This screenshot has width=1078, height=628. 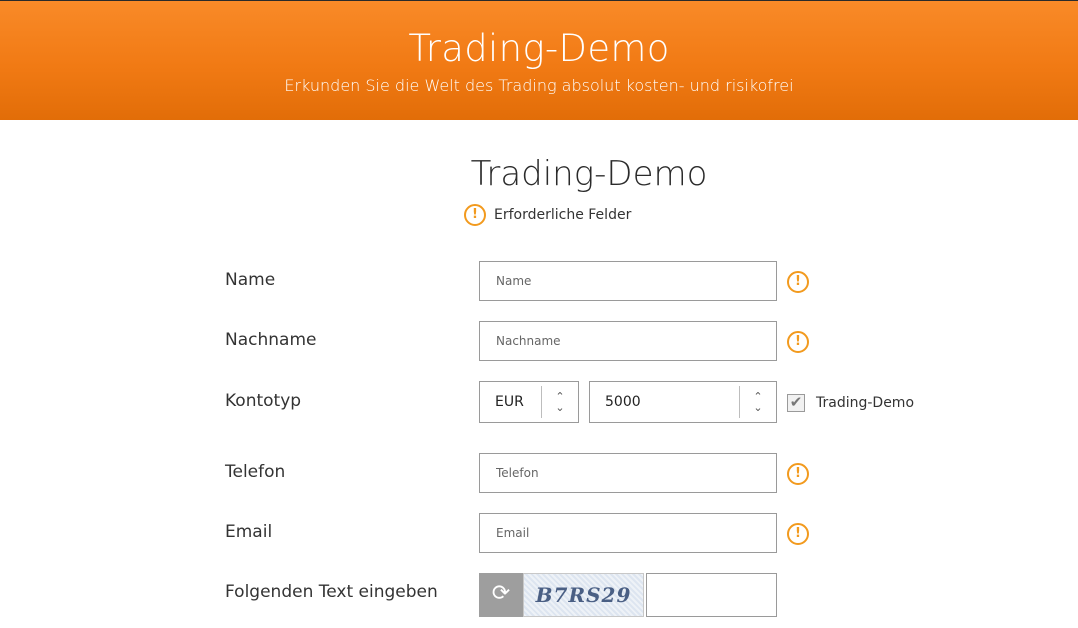 I want to click on email-input, so click(x=628, y=533).